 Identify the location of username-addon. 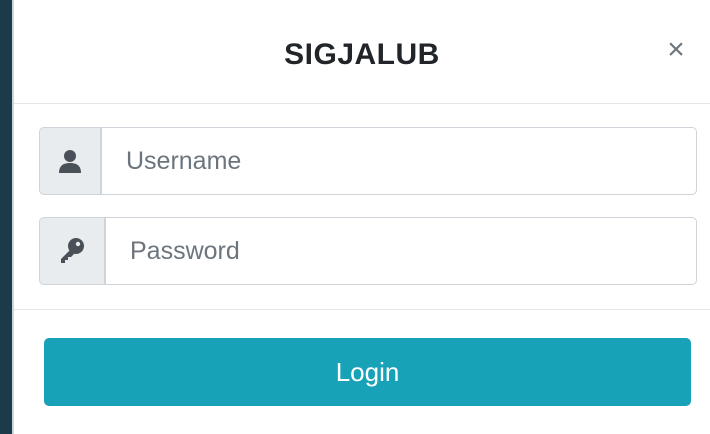
(70, 161).